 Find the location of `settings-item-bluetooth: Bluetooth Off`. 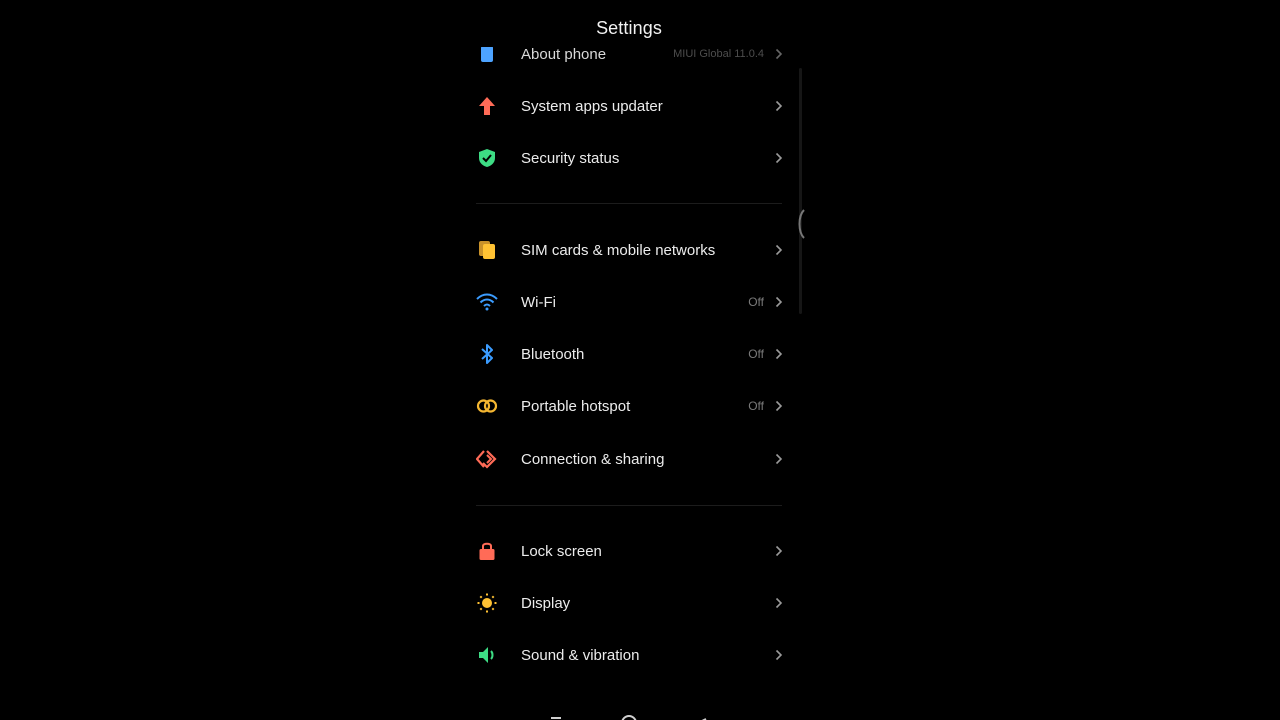

settings-item-bluetooth: Bluetooth Off is located at coordinates (630, 354).